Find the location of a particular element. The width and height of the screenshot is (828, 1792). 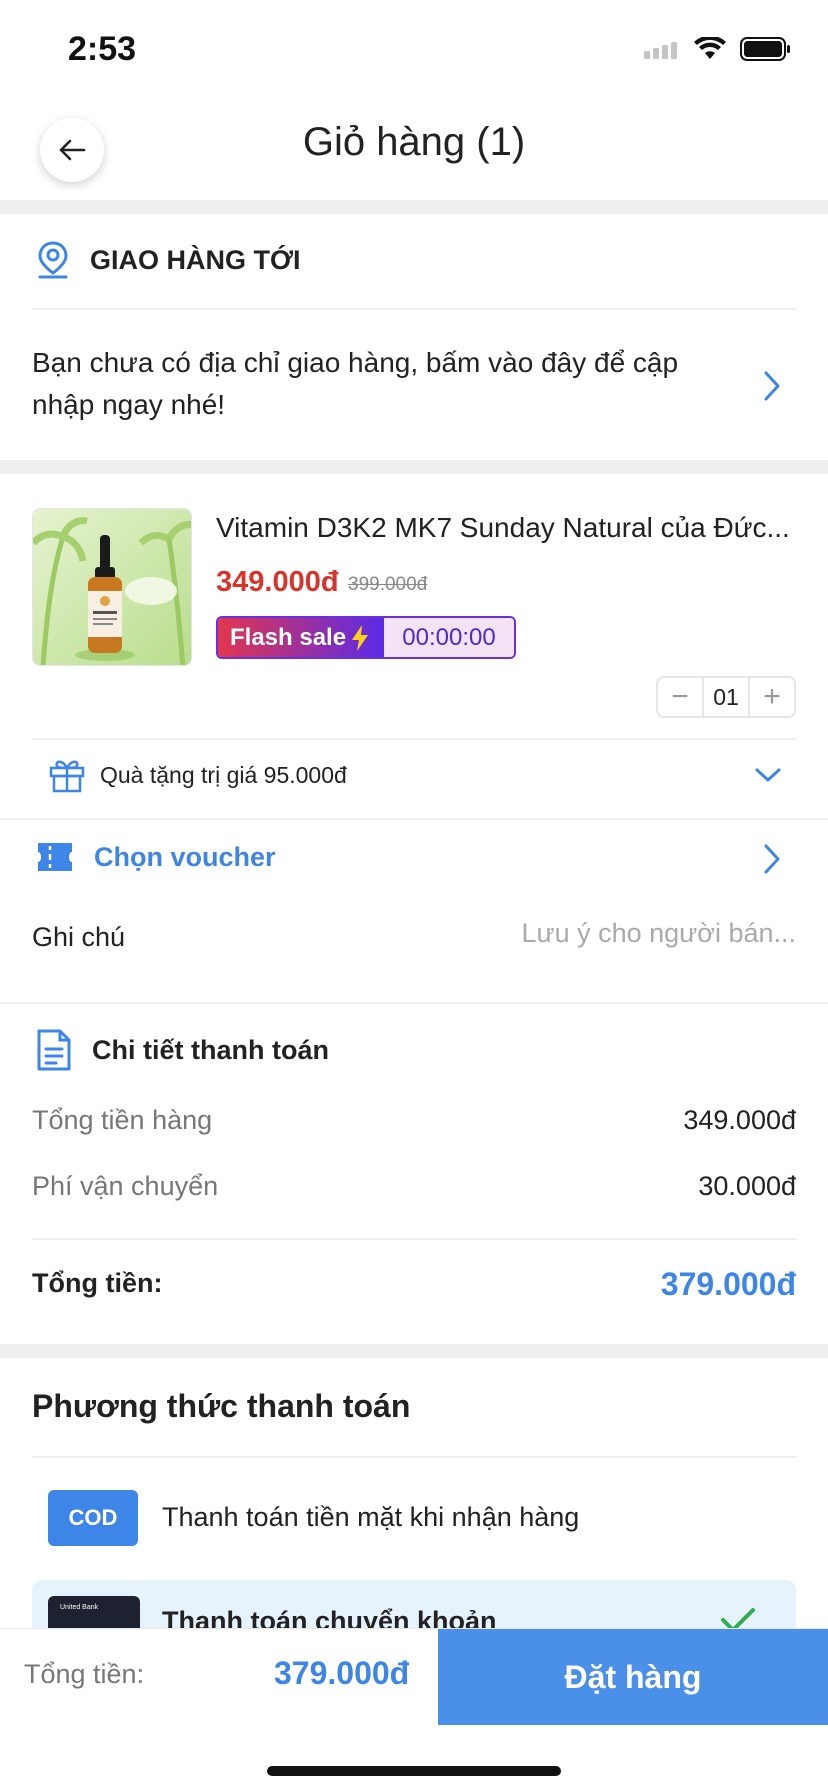

gift-icon is located at coordinates (67, 776).